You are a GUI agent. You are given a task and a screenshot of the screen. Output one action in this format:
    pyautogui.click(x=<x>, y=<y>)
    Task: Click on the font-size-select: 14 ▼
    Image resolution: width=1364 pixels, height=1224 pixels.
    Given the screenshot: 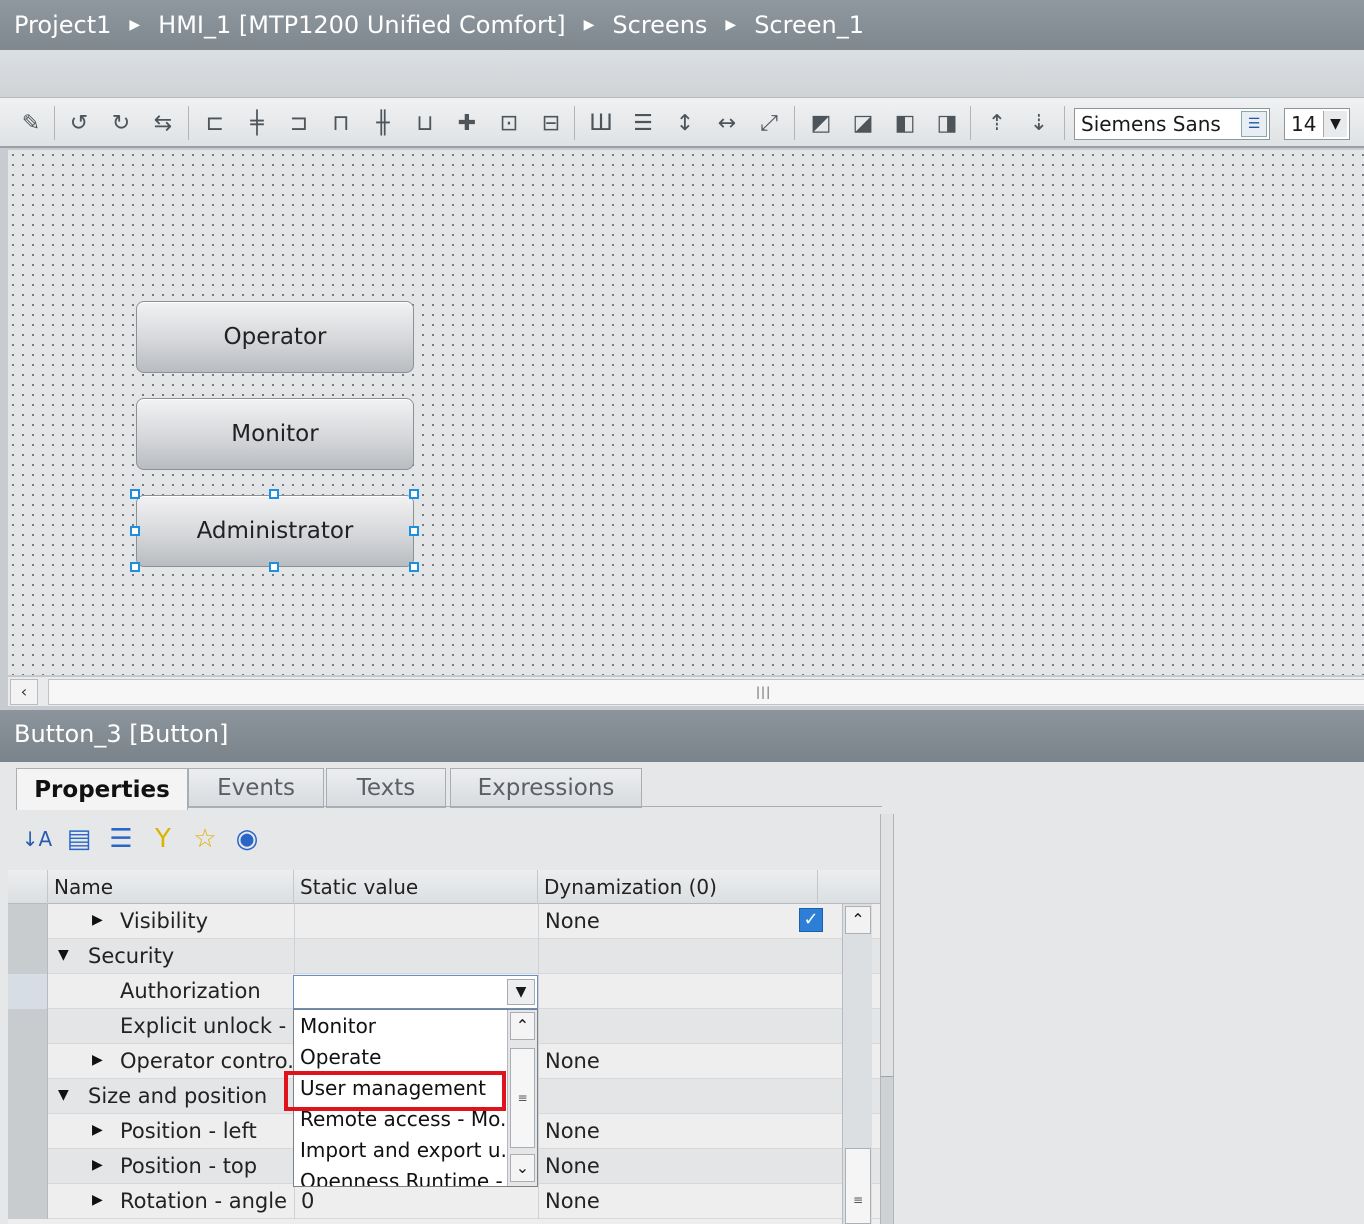 What is the action you would take?
    pyautogui.click(x=1317, y=124)
    